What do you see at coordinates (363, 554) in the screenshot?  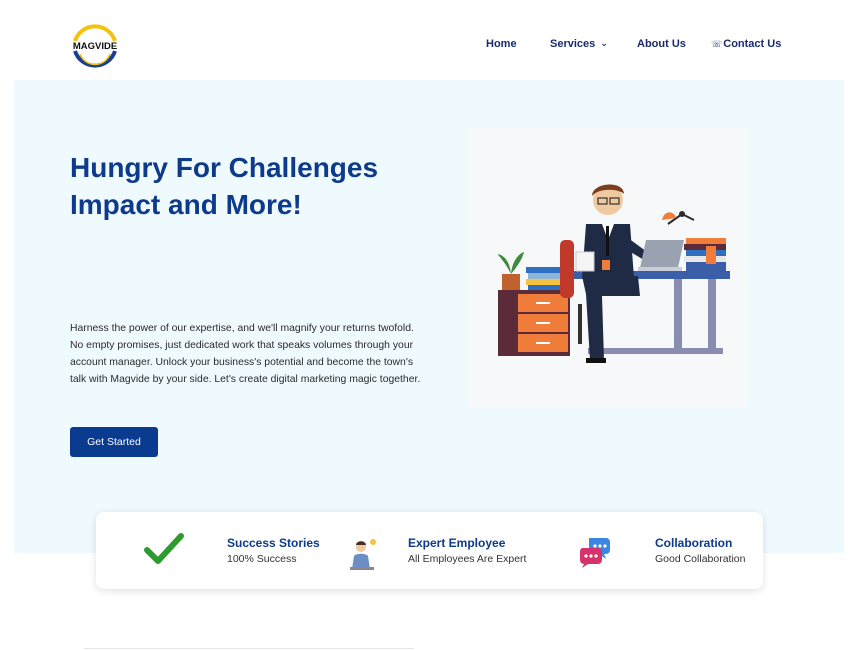 I see `employee-icon` at bounding box center [363, 554].